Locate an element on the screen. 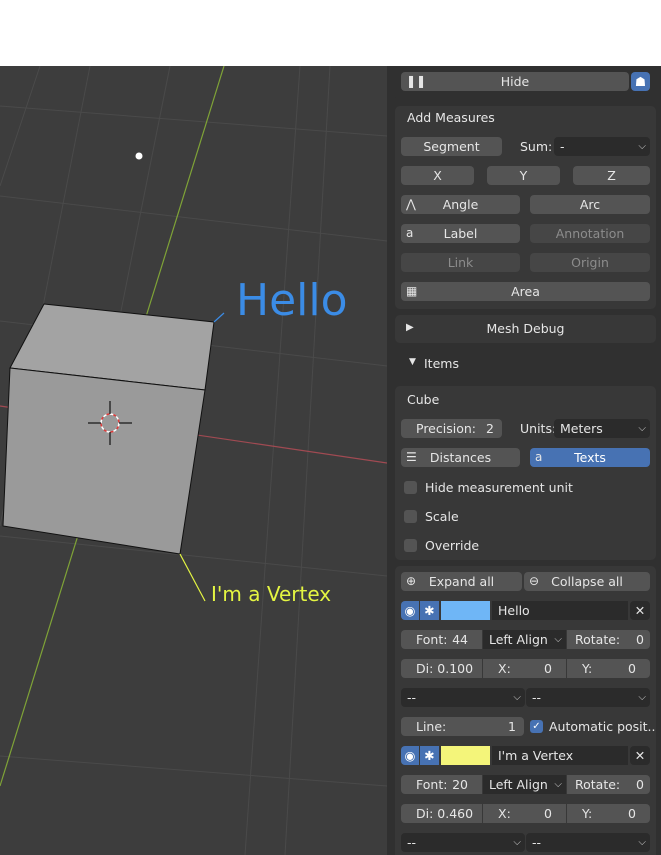 The image size is (661, 855). rotate-label: Rotate: is located at coordinates (598, 639).